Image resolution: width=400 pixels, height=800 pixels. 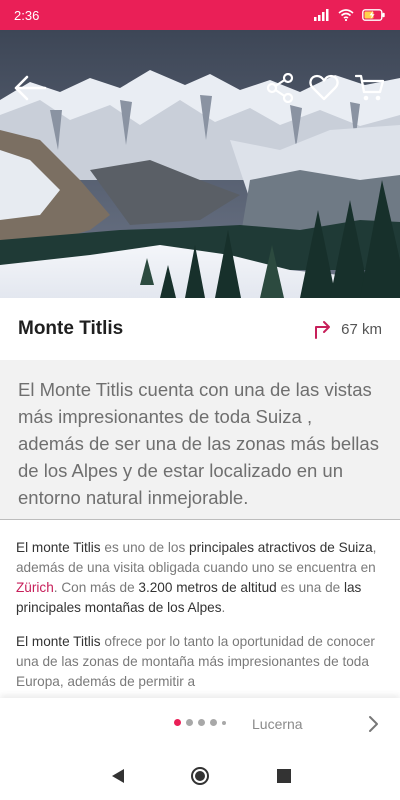 What do you see at coordinates (223, 607) in the screenshot?
I see `body-text-run: .` at bounding box center [223, 607].